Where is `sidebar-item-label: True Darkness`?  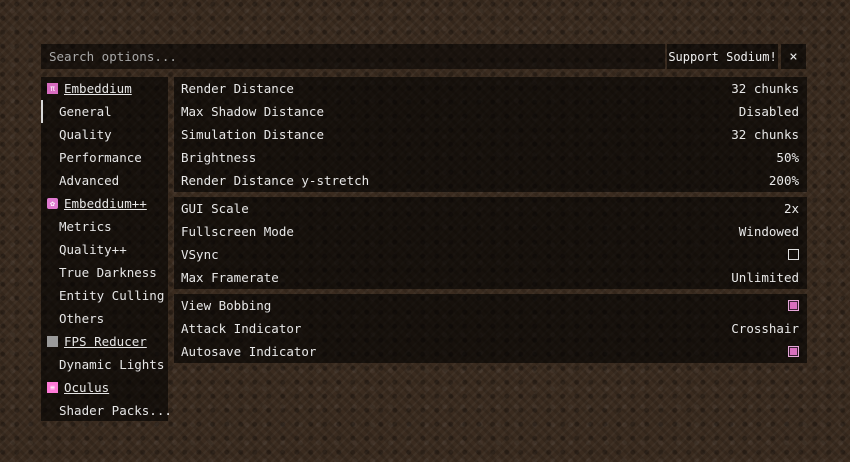 sidebar-item-label: True Darkness is located at coordinates (108, 272).